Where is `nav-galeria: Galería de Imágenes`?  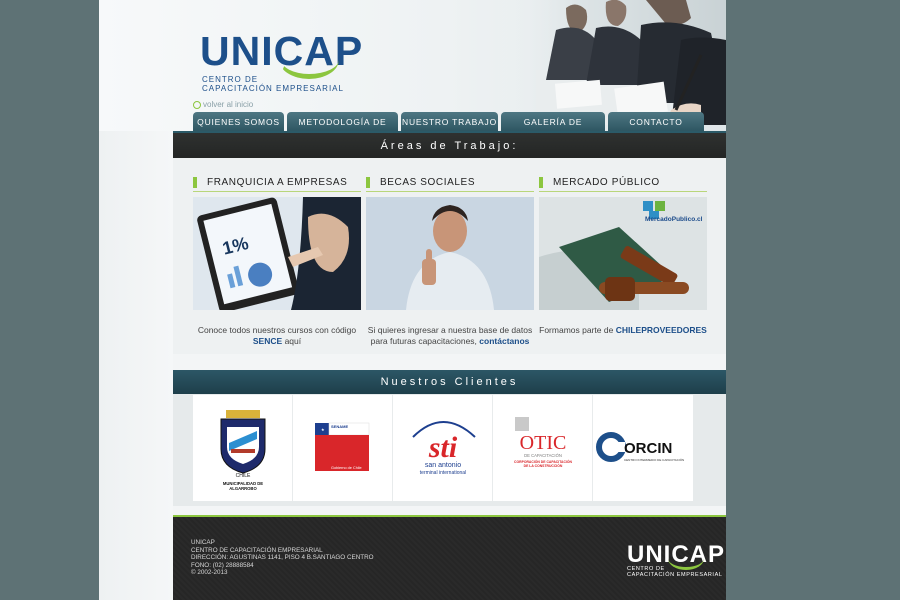 nav-galeria: Galería de Imágenes is located at coordinates (553, 121).